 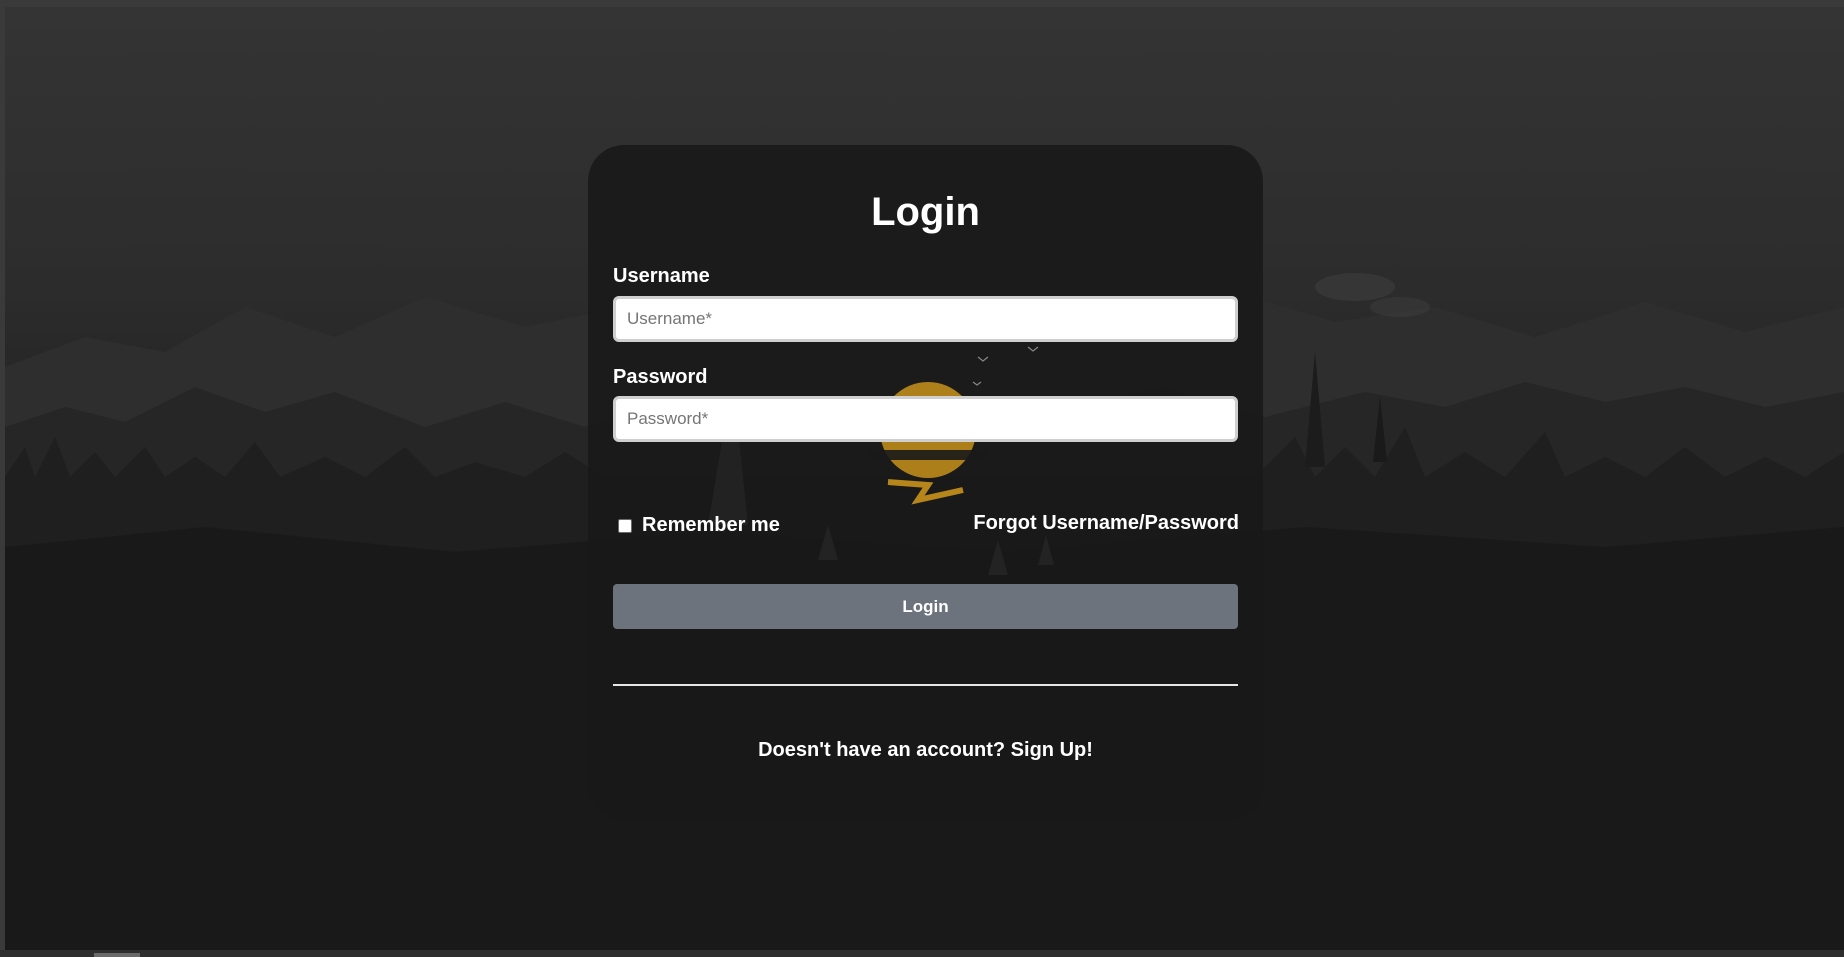 What do you see at coordinates (625, 525) in the screenshot?
I see `remember-me-checkbox` at bounding box center [625, 525].